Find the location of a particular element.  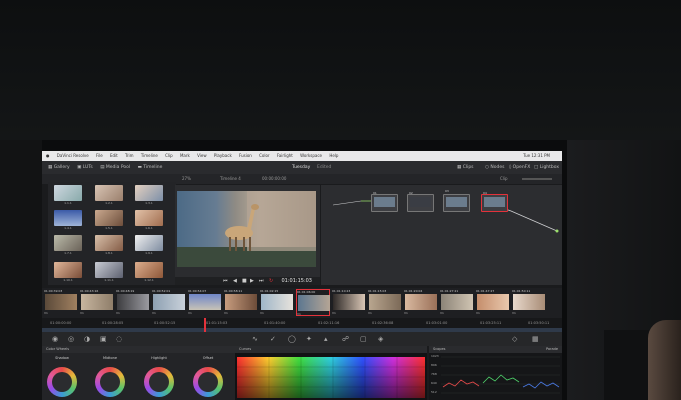

blur-icon: ▴ is located at coordinates (326, 339).